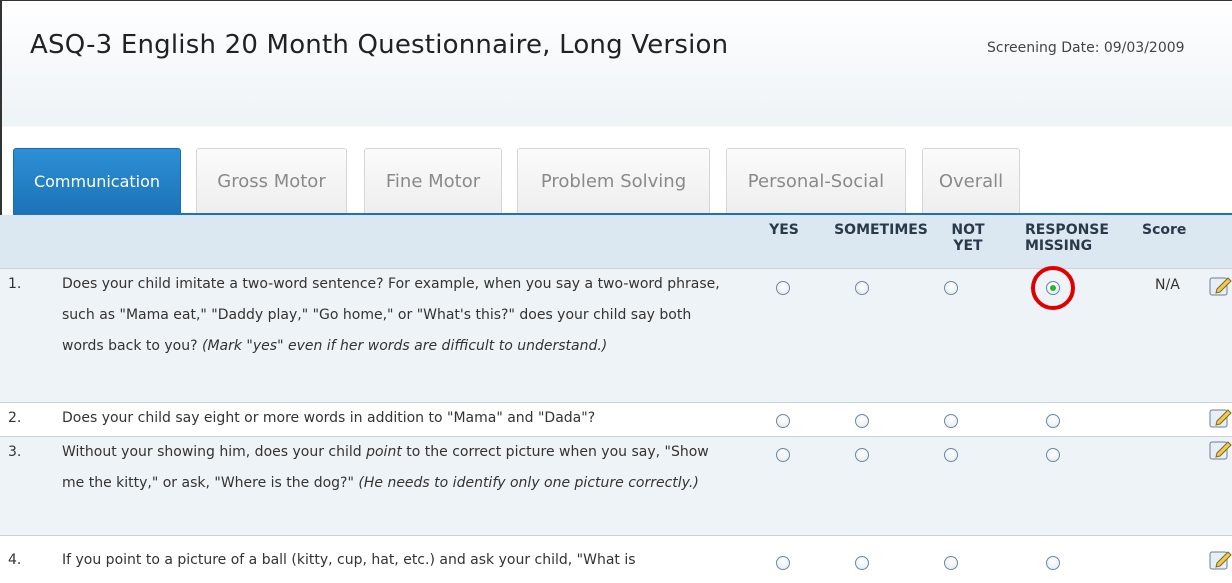 The image size is (1232, 583). Describe the element at coordinates (1053, 288) in the screenshot. I see `selection-highlight-circle` at that location.